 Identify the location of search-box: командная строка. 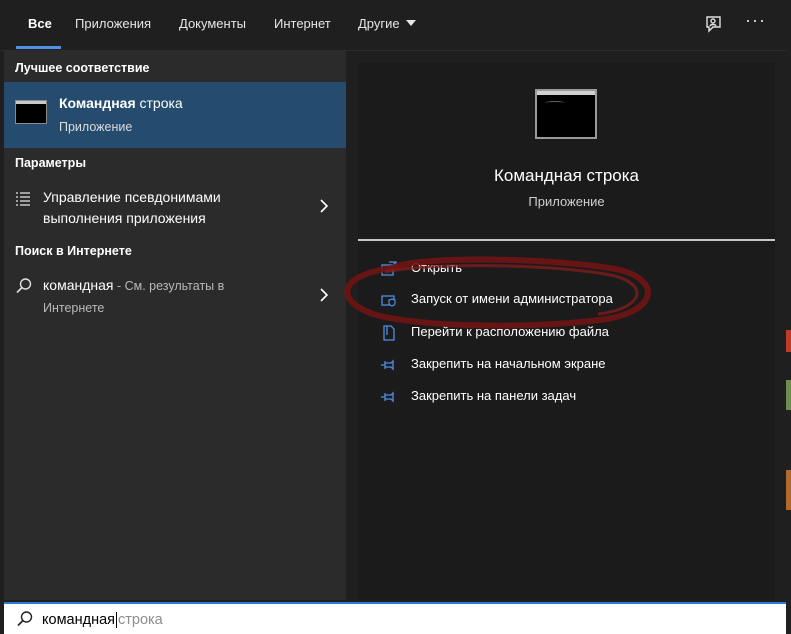
(395, 618).